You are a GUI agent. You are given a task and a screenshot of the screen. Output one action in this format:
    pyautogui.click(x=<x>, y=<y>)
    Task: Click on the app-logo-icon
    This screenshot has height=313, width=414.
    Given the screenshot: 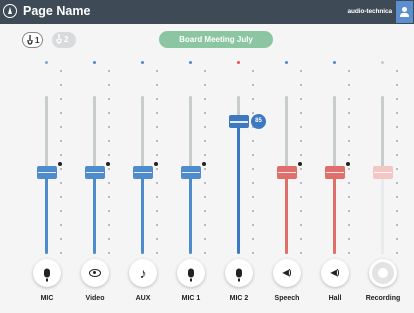 What is the action you would take?
    pyautogui.click(x=10, y=11)
    